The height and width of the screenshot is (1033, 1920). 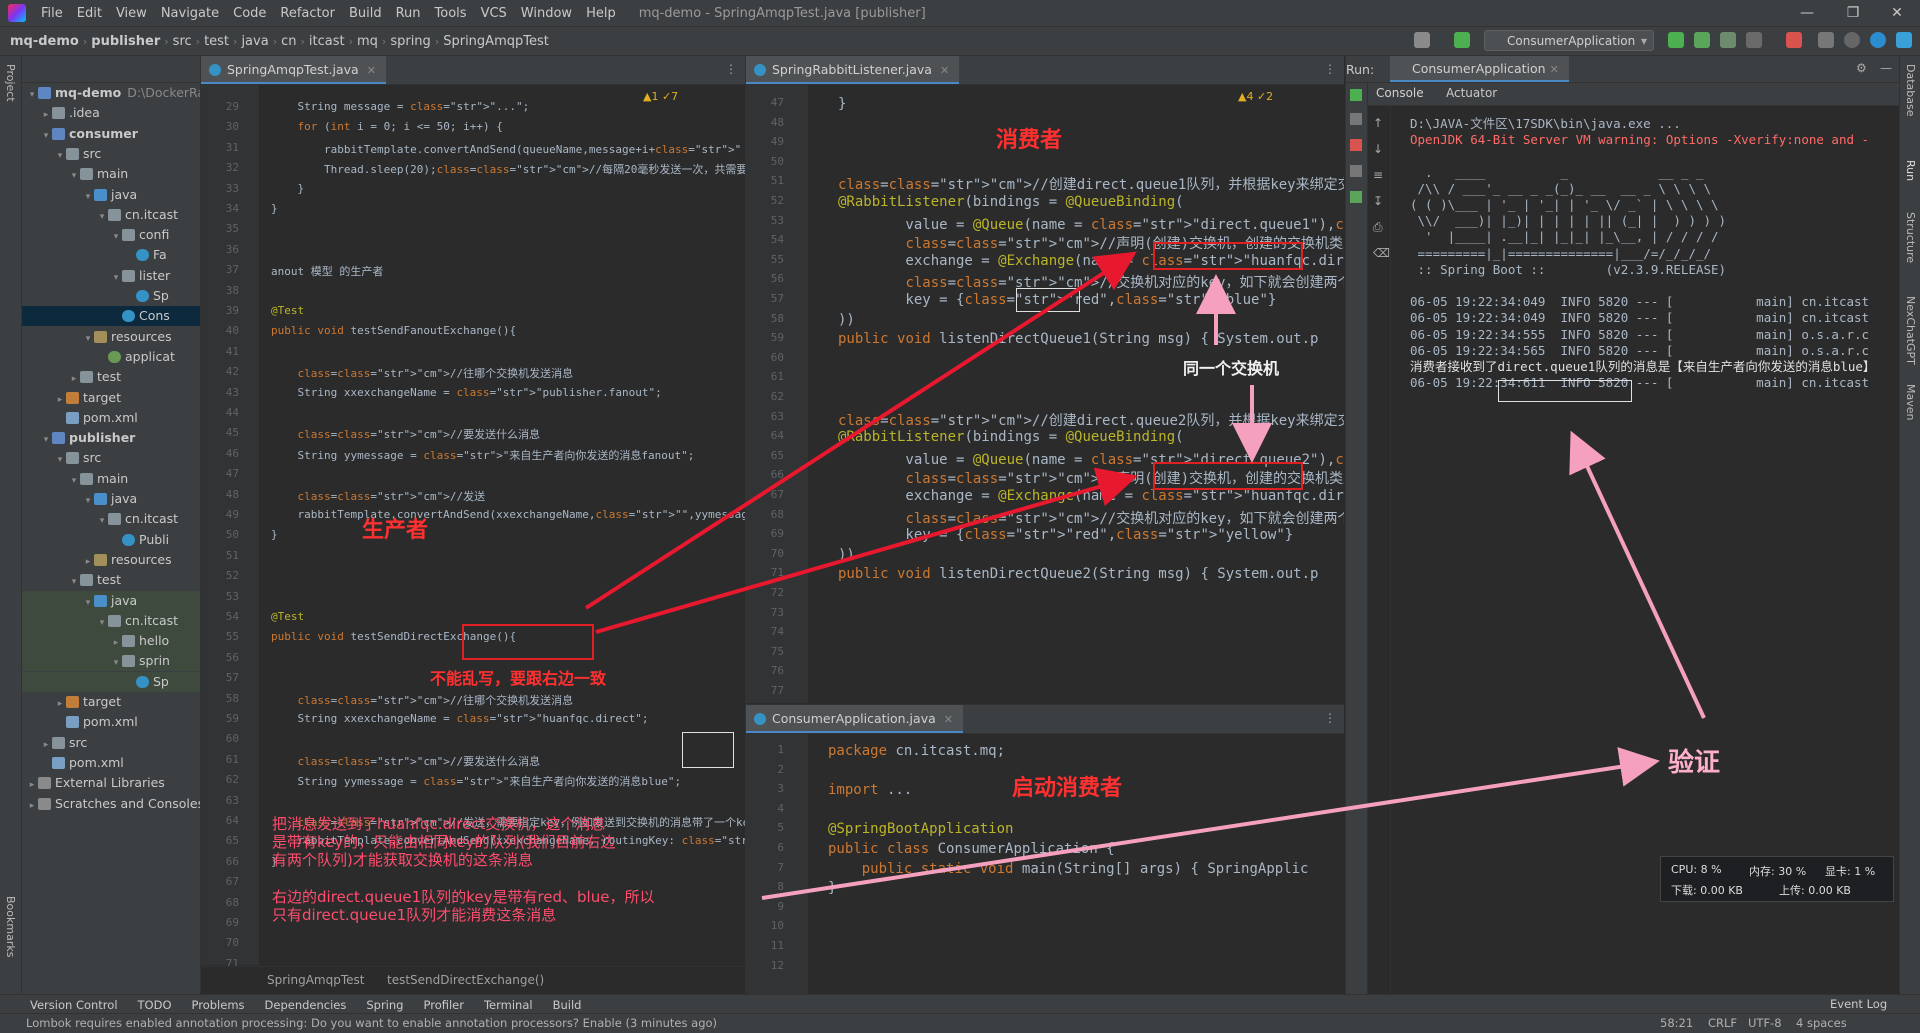 What do you see at coordinates (1858, 1004) in the screenshot?
I see `event-log-button: Event Log` at bounding box center [1858, 1004].